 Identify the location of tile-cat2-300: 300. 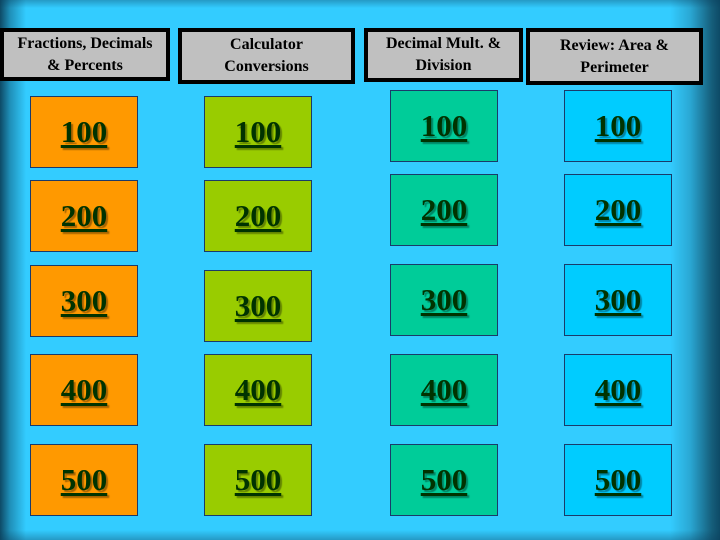
(258, 306).